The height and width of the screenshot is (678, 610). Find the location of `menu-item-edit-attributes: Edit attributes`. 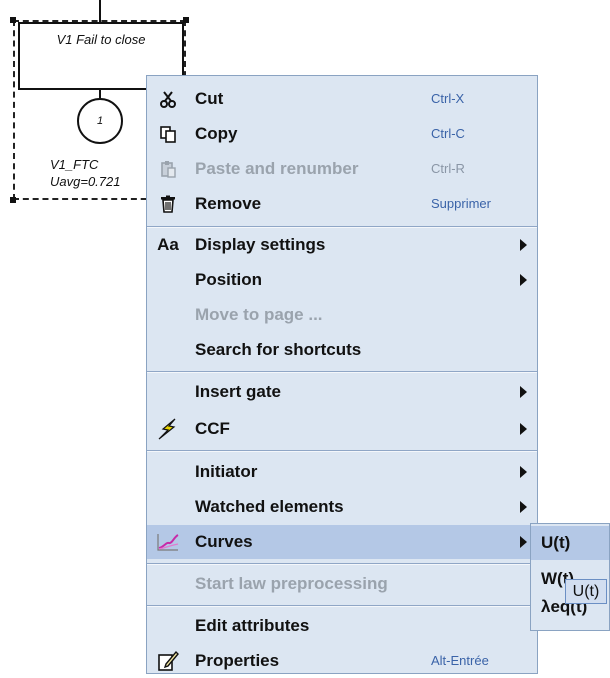

menu-item-edit-attributes: Edit attributes is located at coordinates (342, 626).